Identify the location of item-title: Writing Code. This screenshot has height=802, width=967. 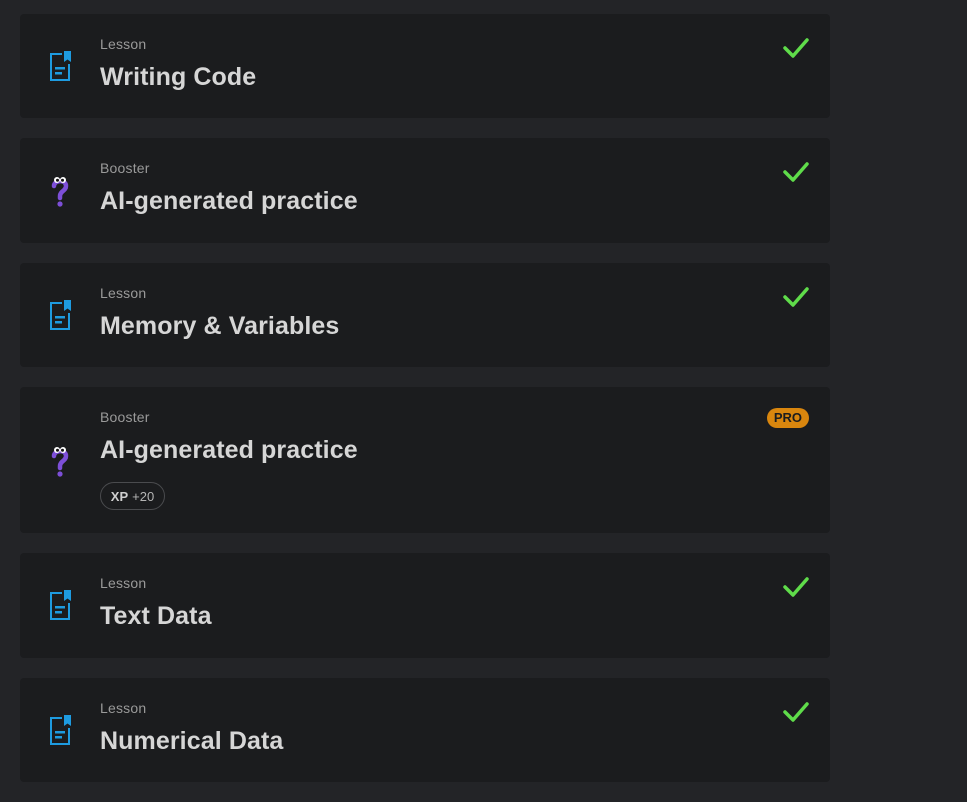
(178, 77).